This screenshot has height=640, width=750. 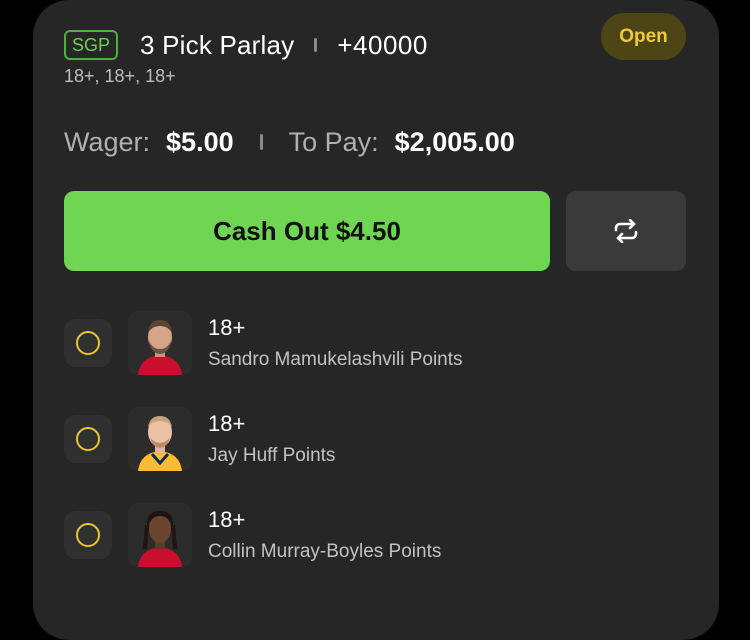 I want to click on wager-row: Wager: $5.00 To Pay: $2,005.00, so click(x=289, y=142).